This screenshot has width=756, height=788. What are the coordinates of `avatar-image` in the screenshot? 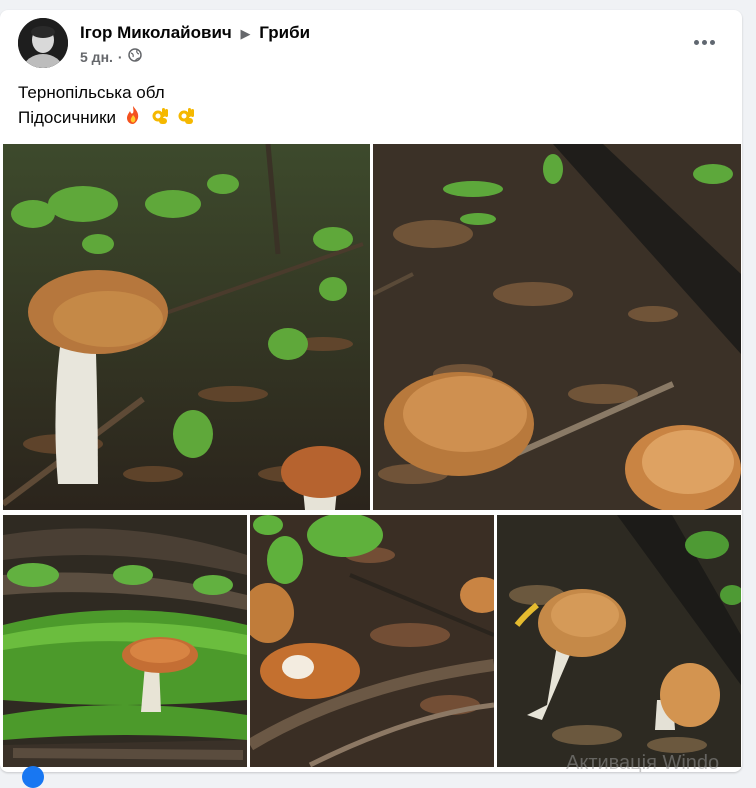 It's located at (43, 43).